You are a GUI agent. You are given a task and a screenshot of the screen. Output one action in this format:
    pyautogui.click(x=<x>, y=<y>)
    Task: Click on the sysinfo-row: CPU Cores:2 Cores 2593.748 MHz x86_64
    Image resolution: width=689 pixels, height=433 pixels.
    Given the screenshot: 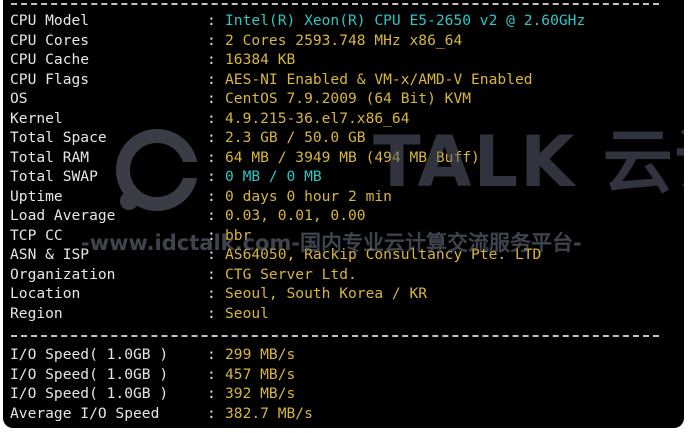 What is the action you would take?
    pyautogui.click(x=343, y=41)
    